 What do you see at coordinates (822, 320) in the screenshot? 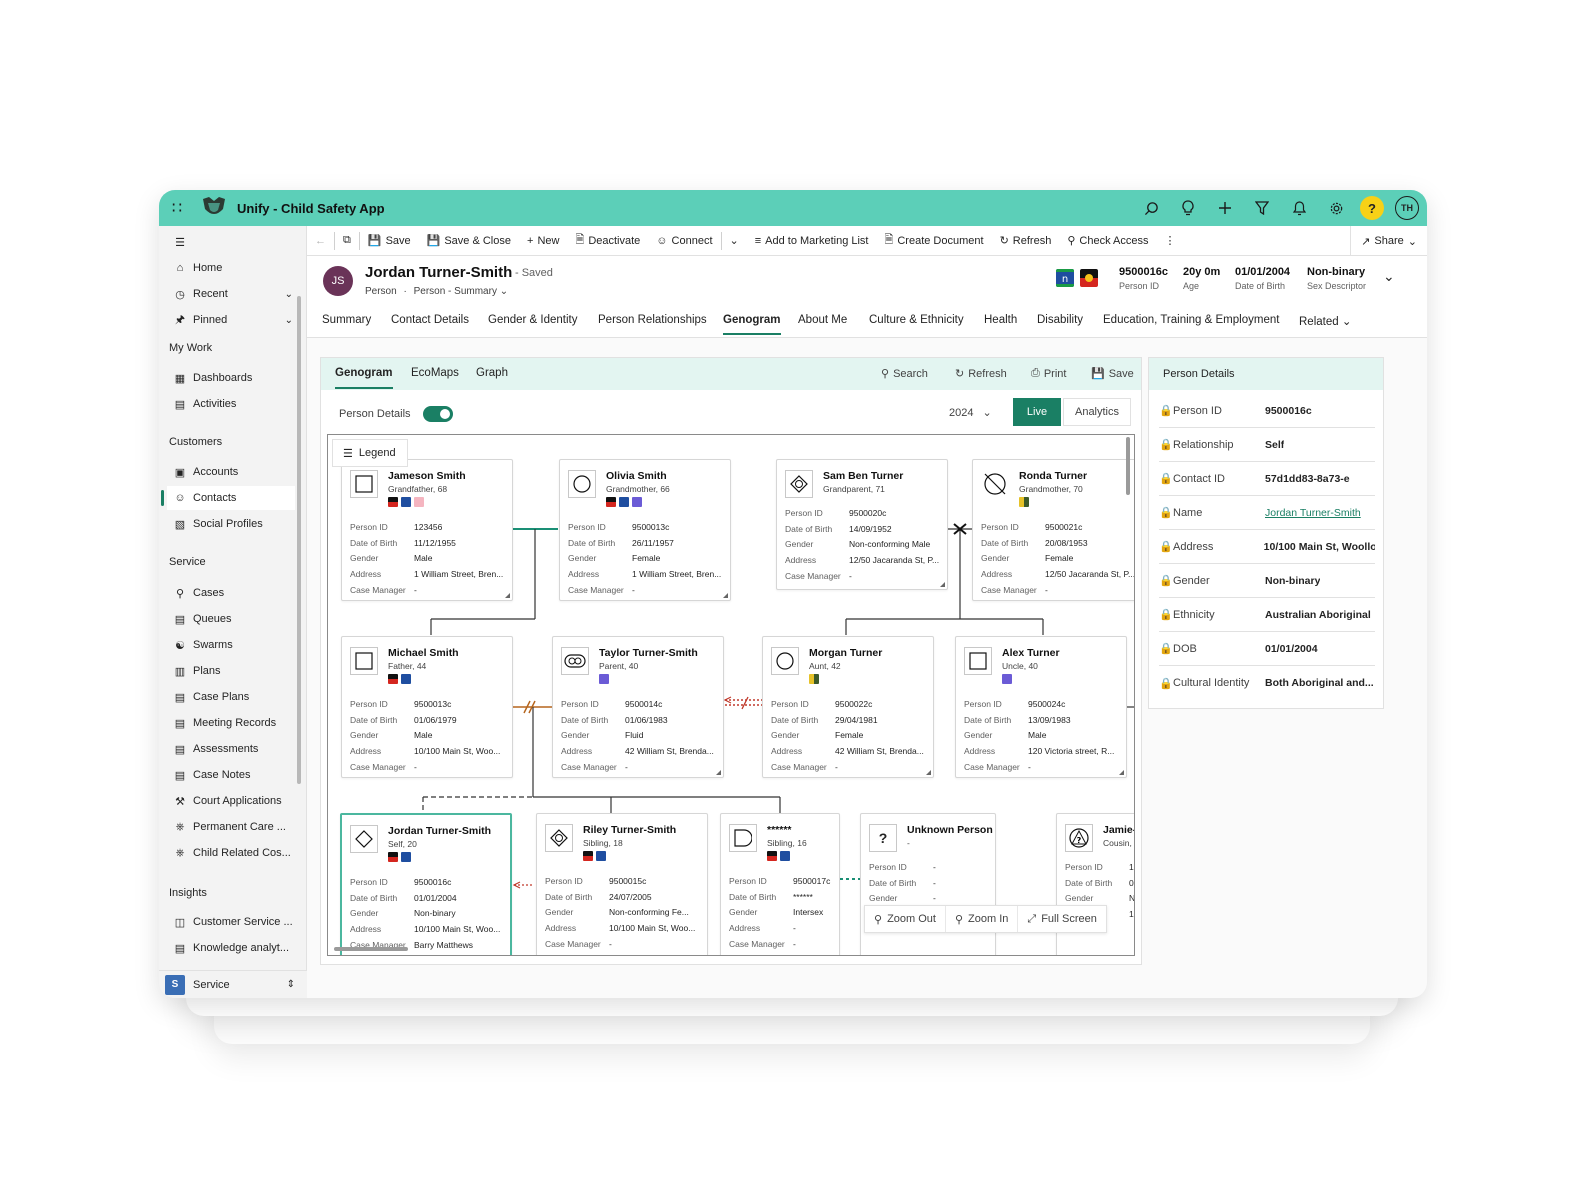
I see `tab-about-me: About Me` at bounding box center [822, 320].